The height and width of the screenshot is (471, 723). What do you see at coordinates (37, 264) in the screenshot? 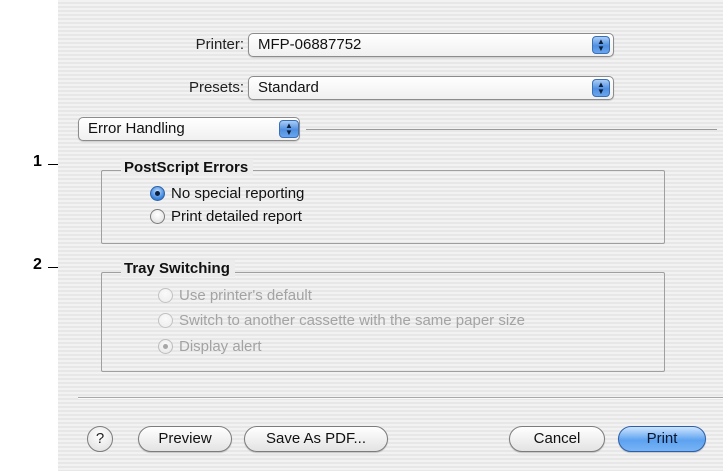
I see `callout-2: 2` at bounding box center [37, 264].